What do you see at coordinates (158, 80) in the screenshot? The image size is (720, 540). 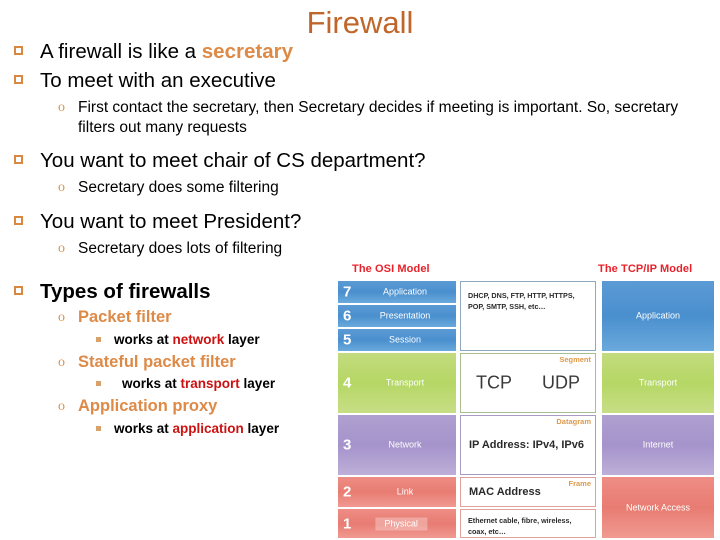 I see `bullet-text: To meet with an executive` at bounding box center [158, 80].